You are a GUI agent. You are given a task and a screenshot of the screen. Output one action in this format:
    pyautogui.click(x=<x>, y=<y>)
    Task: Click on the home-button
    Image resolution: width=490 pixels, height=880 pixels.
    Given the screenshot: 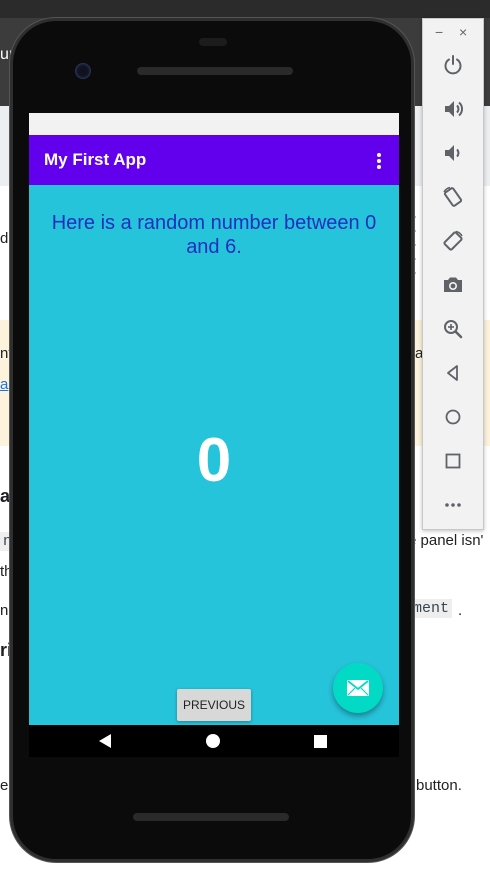 What is the action you would take?
    pyautogui.click(x=453, y=417)
    